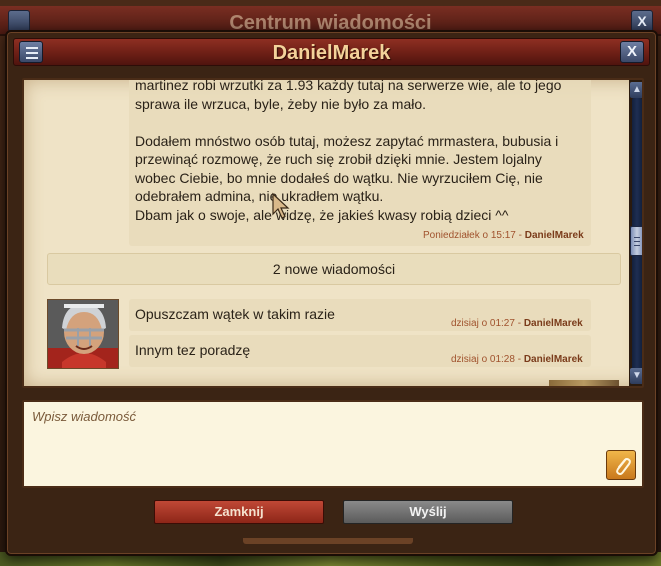 The height and width of the screenshot is (566, 661). I want to click on scrollbar: ▲ ▼, so click(635, 233).